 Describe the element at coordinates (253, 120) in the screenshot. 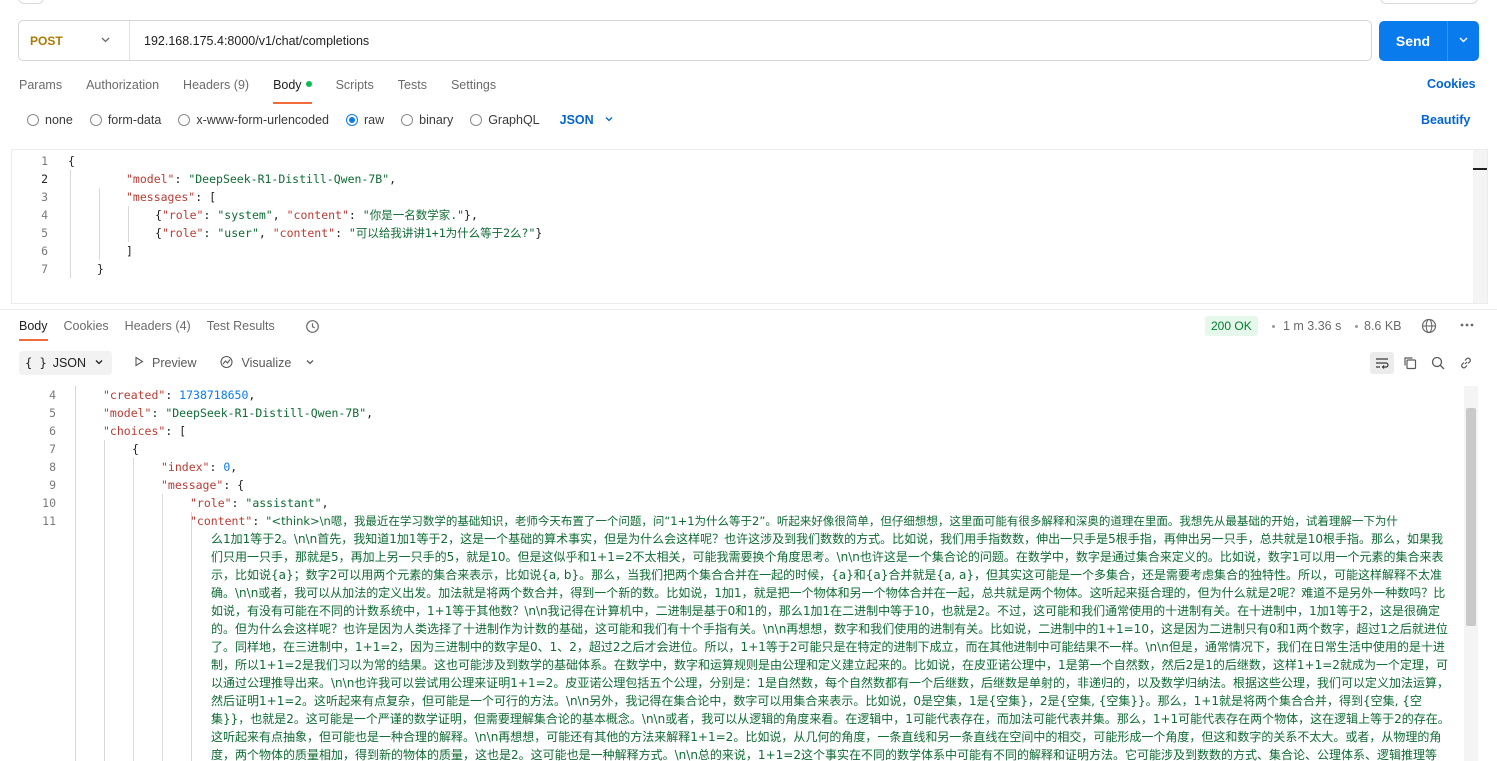

I see `radio-x-www-form-urlencoded: x-www-form-urlencoded` at that location.